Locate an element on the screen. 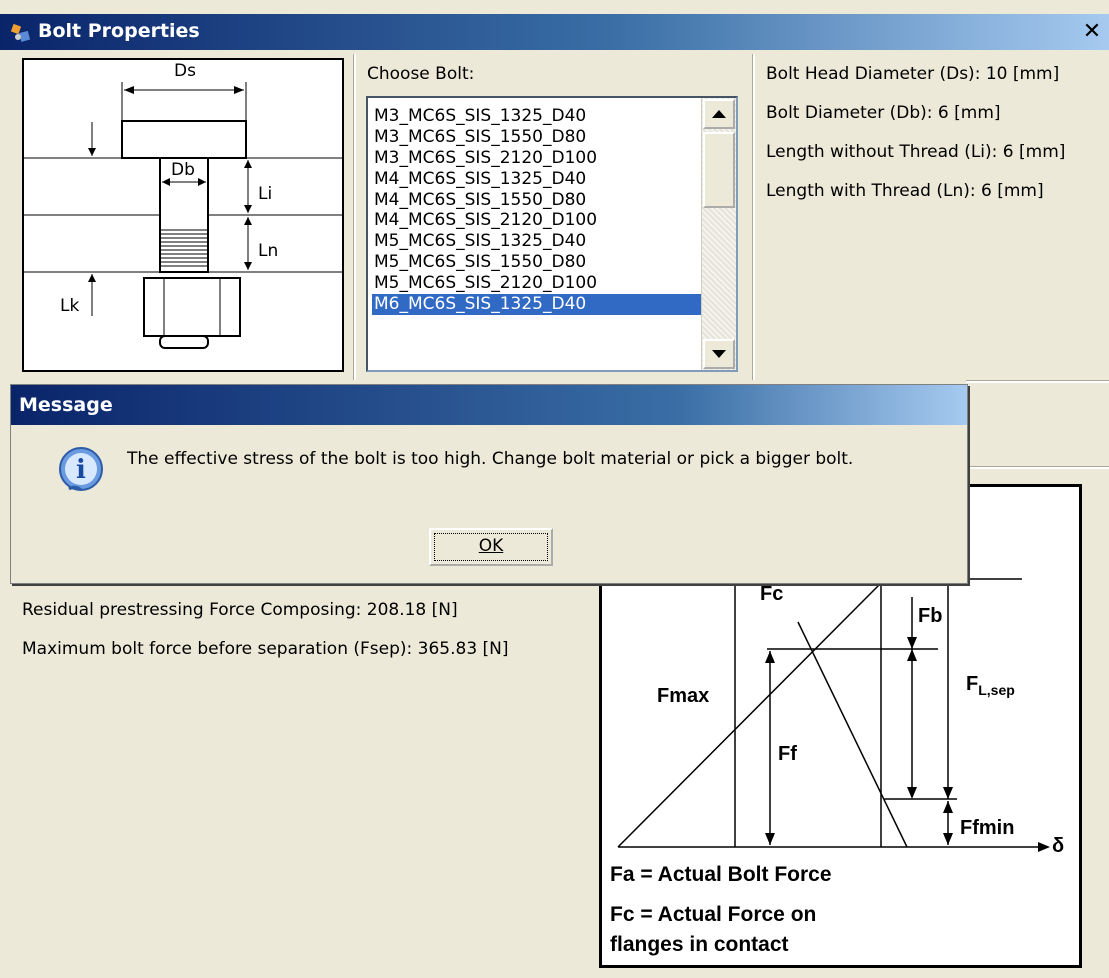  scroll-up-button is located at coordinates (719, 114).